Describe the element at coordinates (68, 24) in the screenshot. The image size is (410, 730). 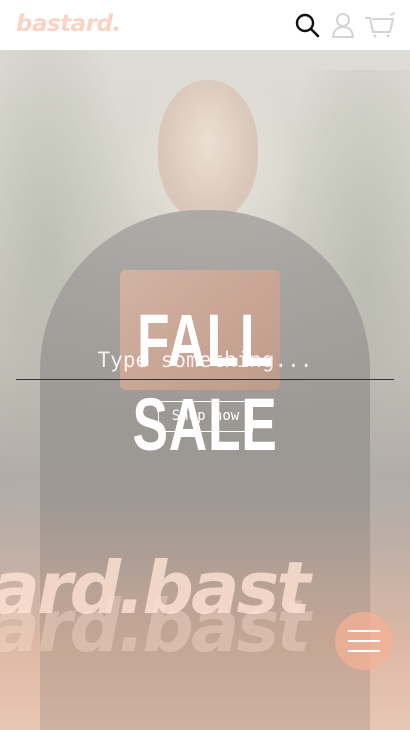
I see `brand-logo: bastard.` at that location.